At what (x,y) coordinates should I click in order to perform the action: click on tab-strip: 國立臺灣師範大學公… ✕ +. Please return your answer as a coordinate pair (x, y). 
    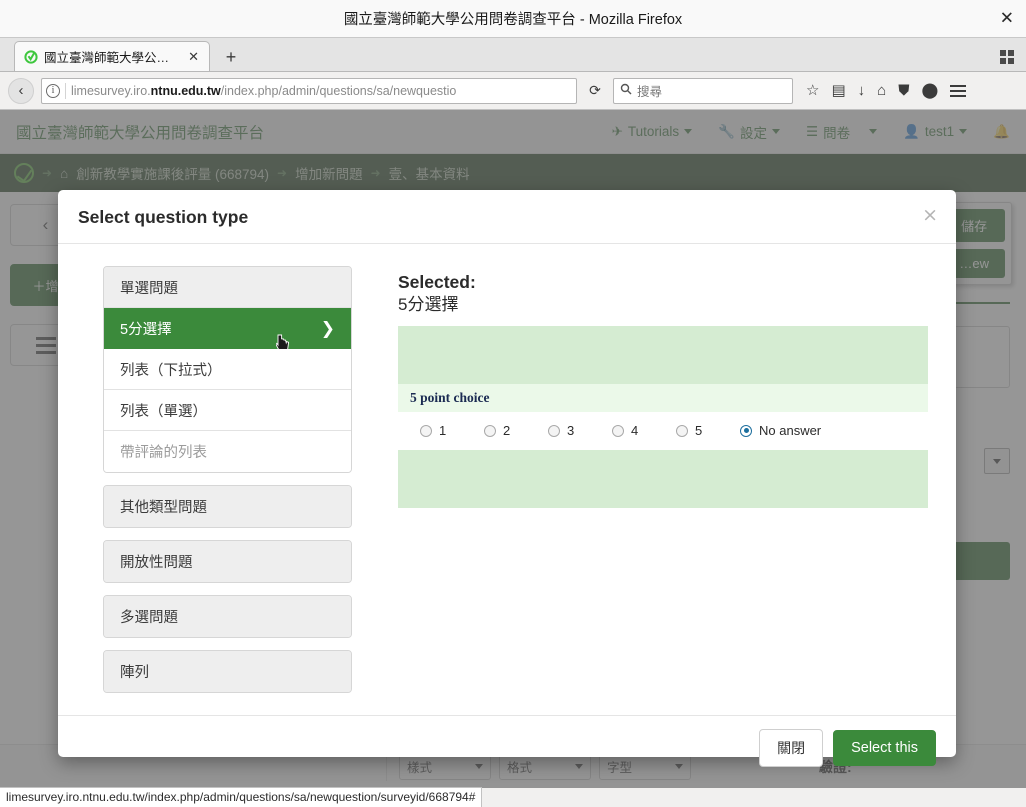
    Looking at the image, I should click on (513, 55).